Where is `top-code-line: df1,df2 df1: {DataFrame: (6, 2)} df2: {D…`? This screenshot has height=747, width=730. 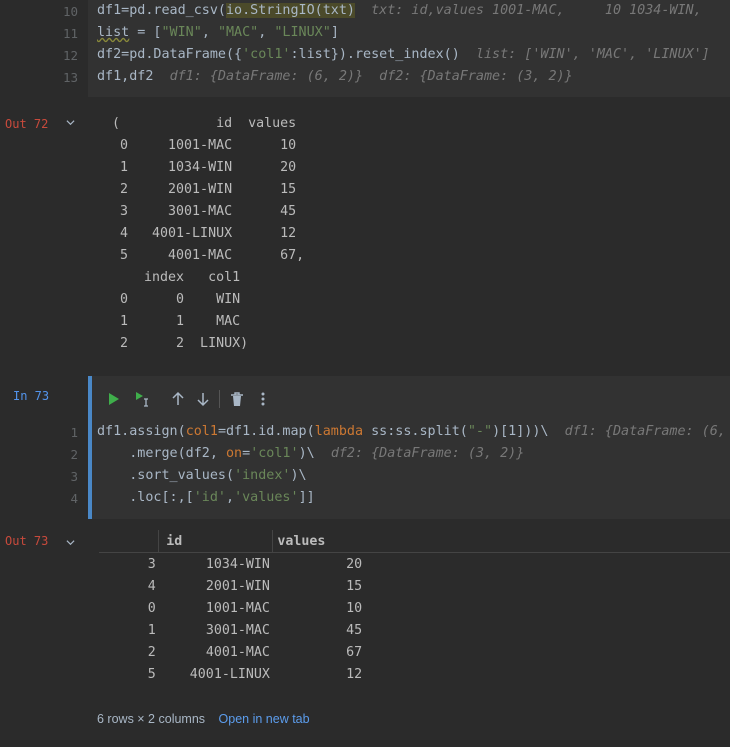
top-code-line: df1,df2 df1: {DataFrame: (6, 2)} df2: {D… is located at coordinates (335, 76).